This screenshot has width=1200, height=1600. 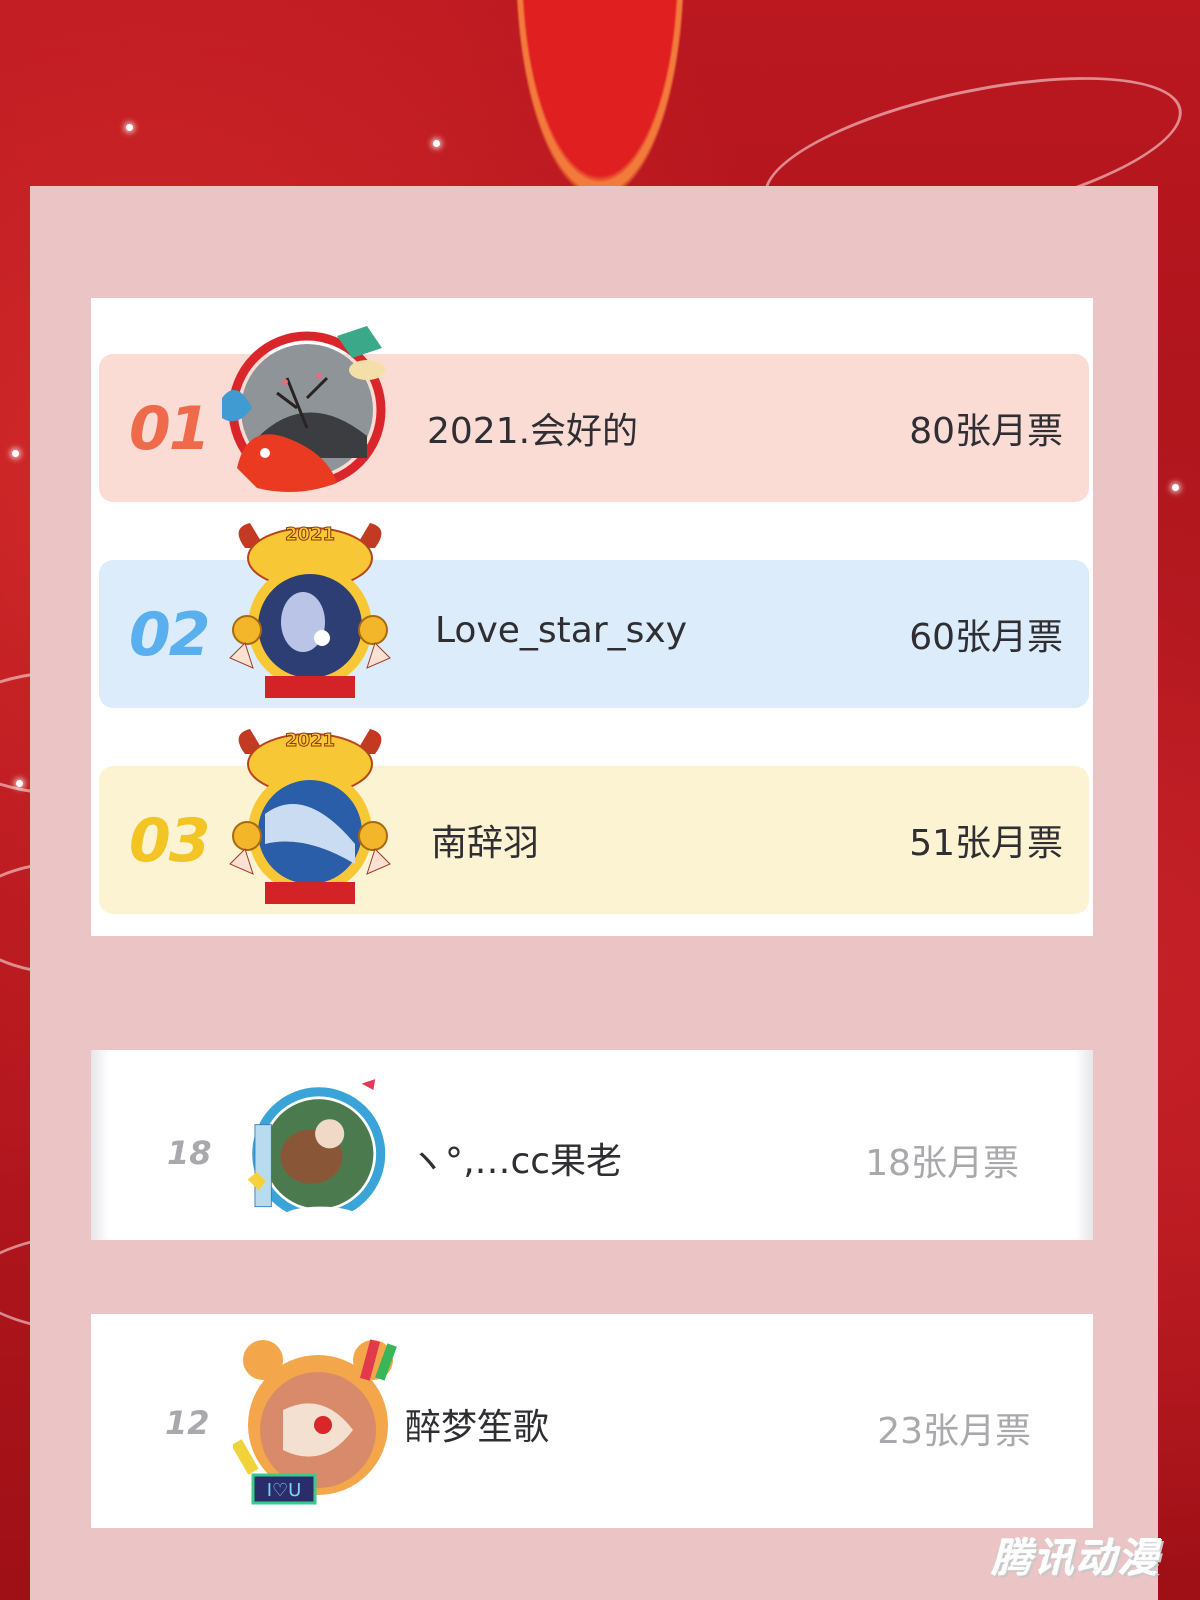 What do you see at coordinates (477, 1427) in the screenshot?
I see `username: 醉梦笙歌` at bounding box center [477, 1427].